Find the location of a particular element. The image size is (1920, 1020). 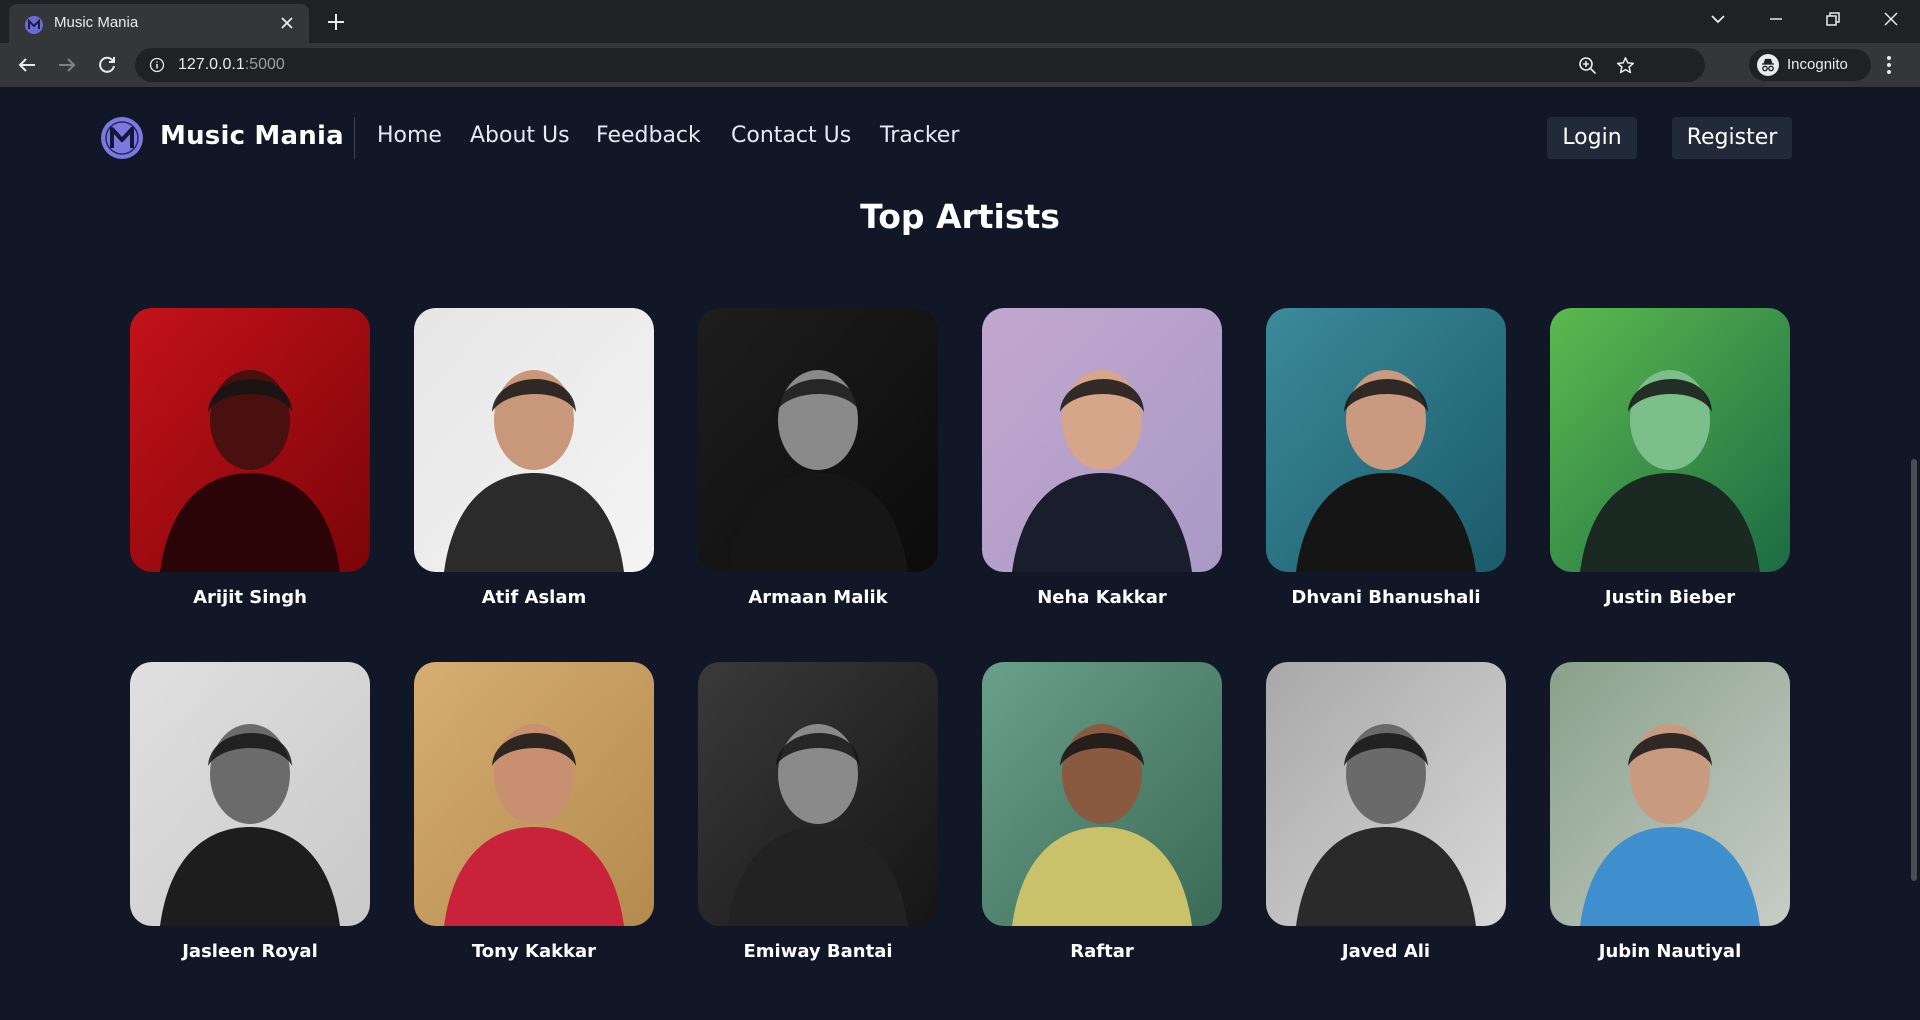

artist-card: Armaan Malik is located at coordinates (818, 458).